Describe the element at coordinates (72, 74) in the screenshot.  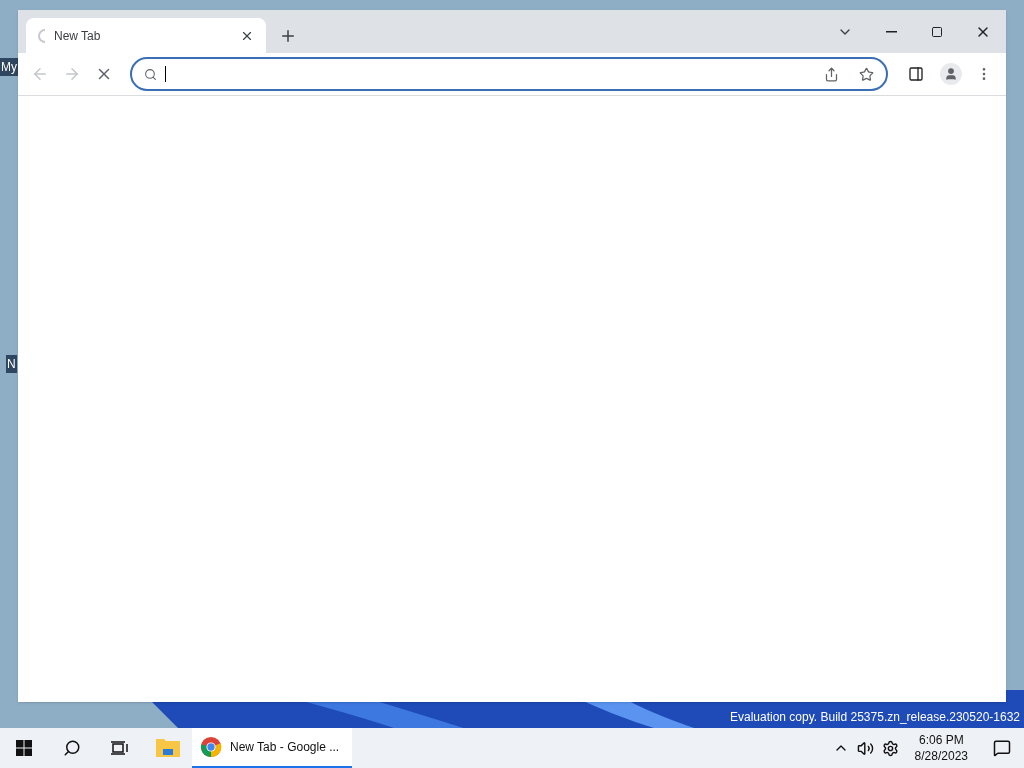
I see `forward-arrow-icon` at that location.